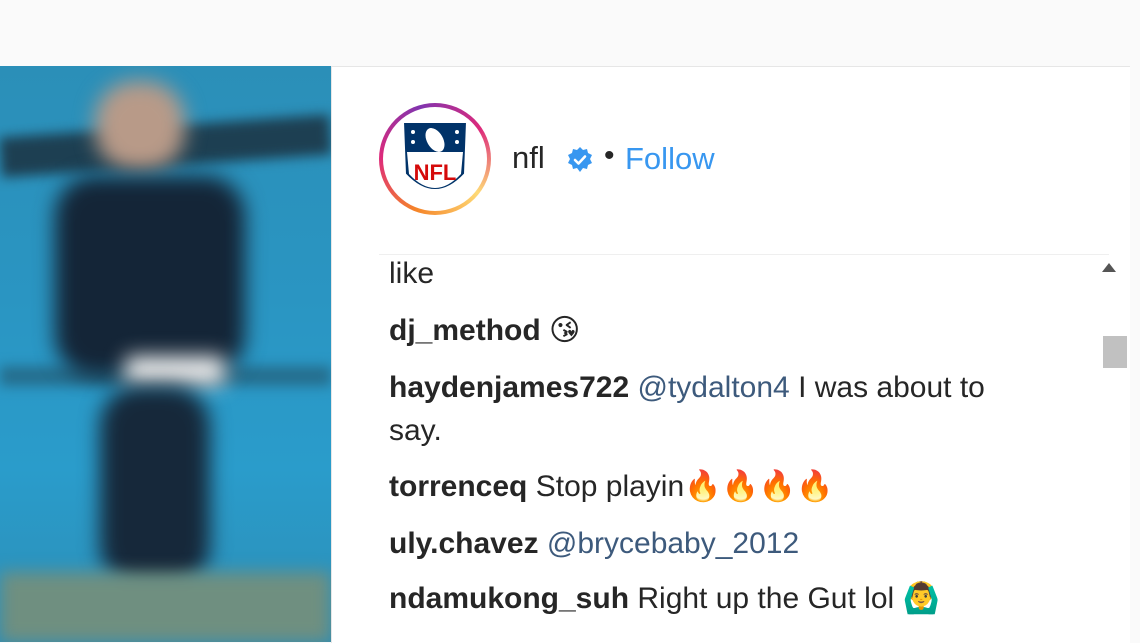  I want to click on comment-username: ndamukong_suh, so click(509, 598).